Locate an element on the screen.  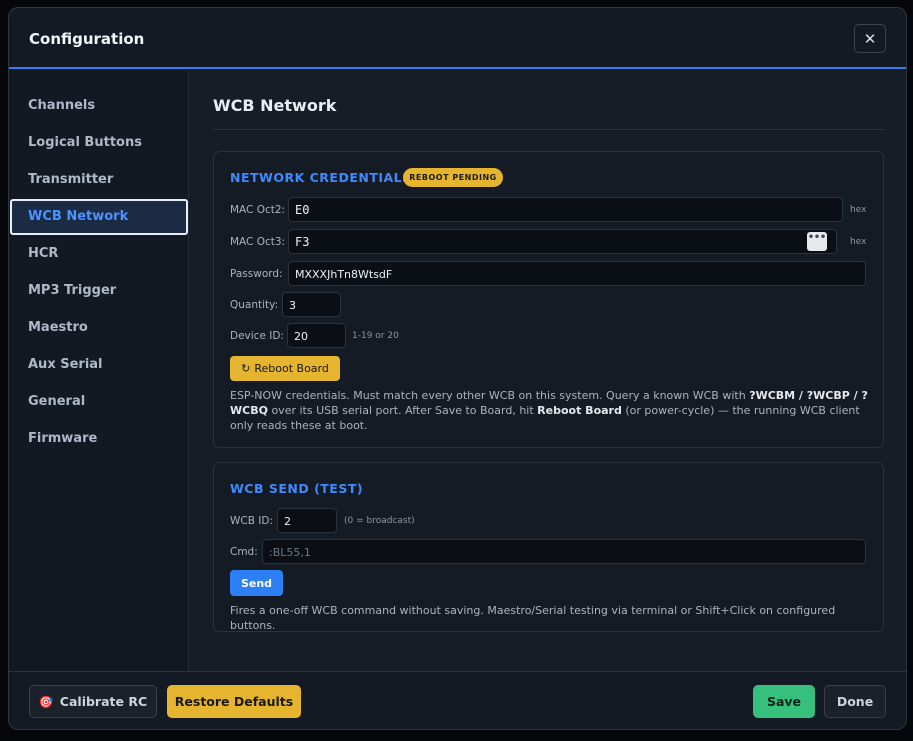
close-icon: ✕ is located at coordinates (870, 38).